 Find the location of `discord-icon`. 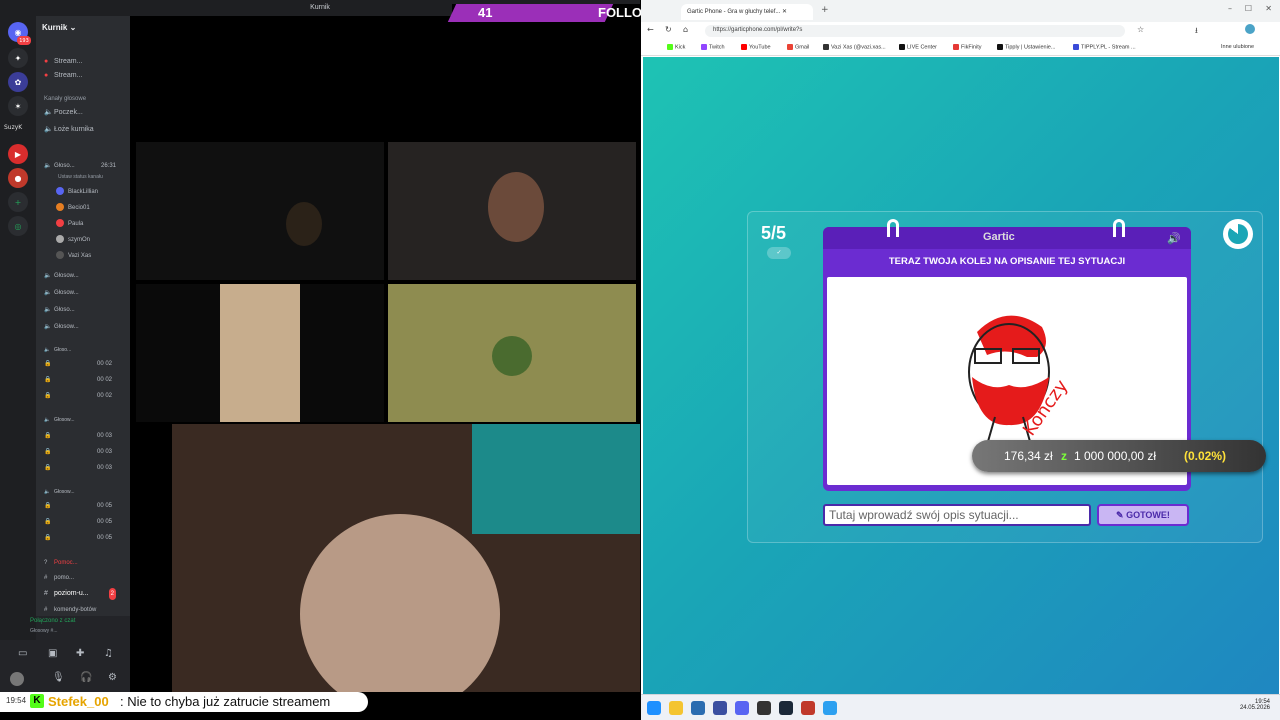

discord-icon is located at coordinates (742, 708).